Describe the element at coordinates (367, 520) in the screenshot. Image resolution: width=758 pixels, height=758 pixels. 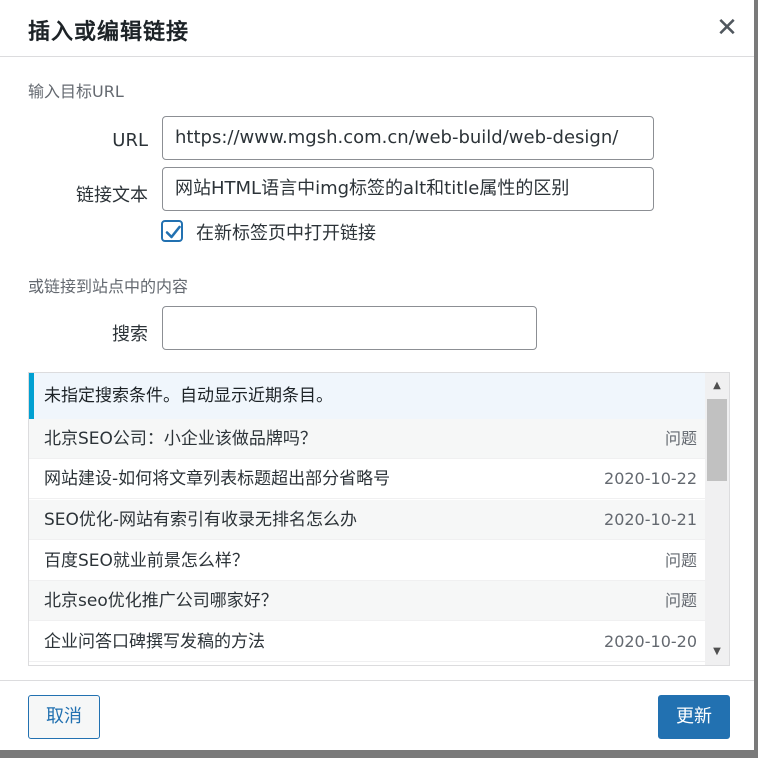
I see `result-item: SEO优化-网站有索引有收录无排名怎么办 2020-10-21` at that location.